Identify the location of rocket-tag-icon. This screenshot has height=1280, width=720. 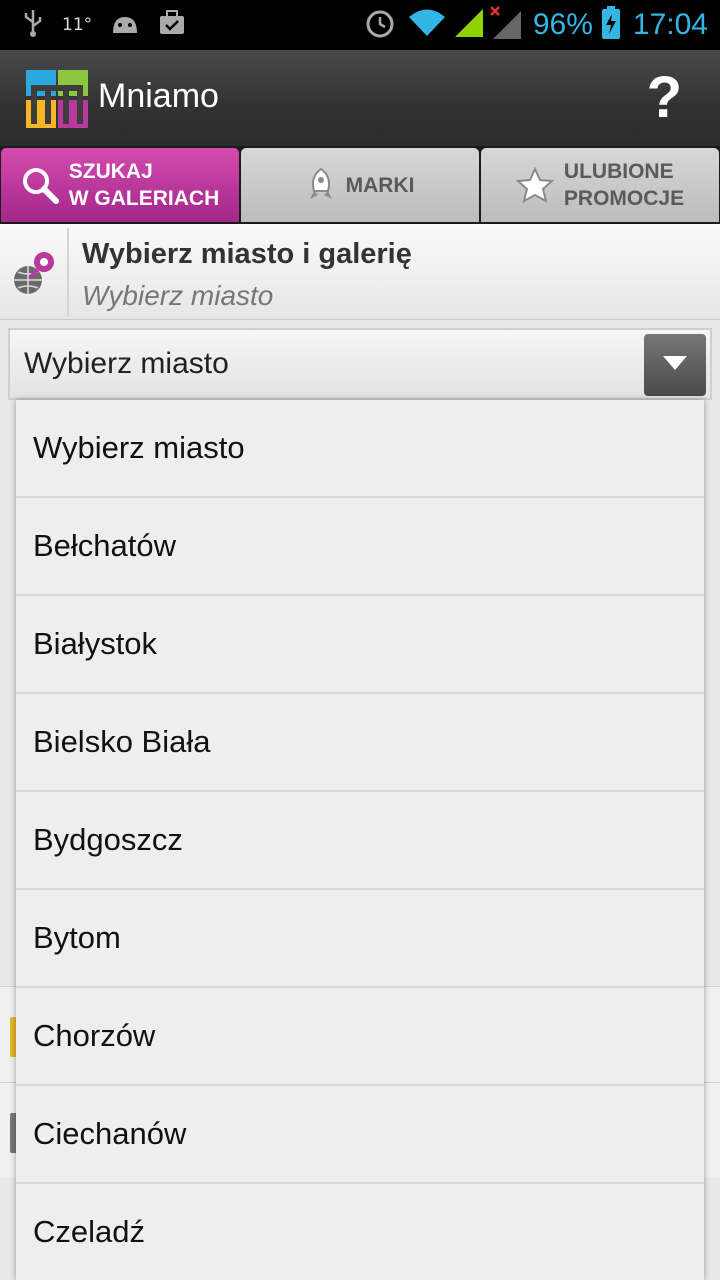
(321, 185).